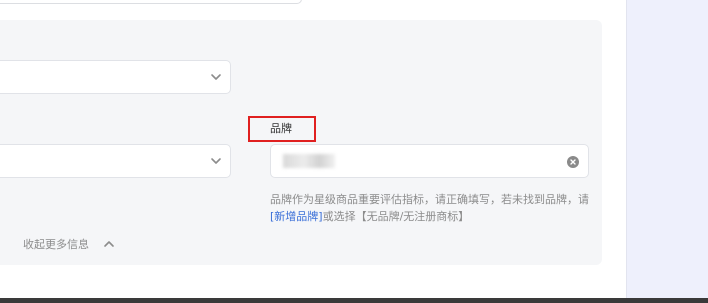 Image resolution: width=708 pixels, height=303 pixels. Describe the element at coordinates (396, 216) in the screenshot. I see `brand-hint-text-2: 或选择【无品牌/无注册商标】` at that location.